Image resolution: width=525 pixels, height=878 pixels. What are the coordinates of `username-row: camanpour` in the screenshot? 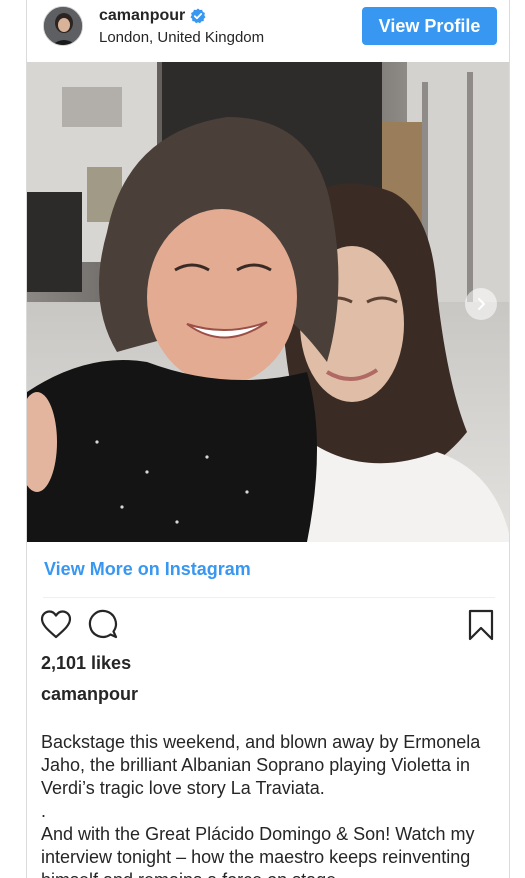 It's located at (152, 16).